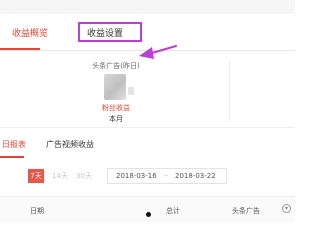  What do you see at coordinates (195, 176) in the screenshot?
I see `date-end: 2018-03-22` at bounding box center [195, 176].